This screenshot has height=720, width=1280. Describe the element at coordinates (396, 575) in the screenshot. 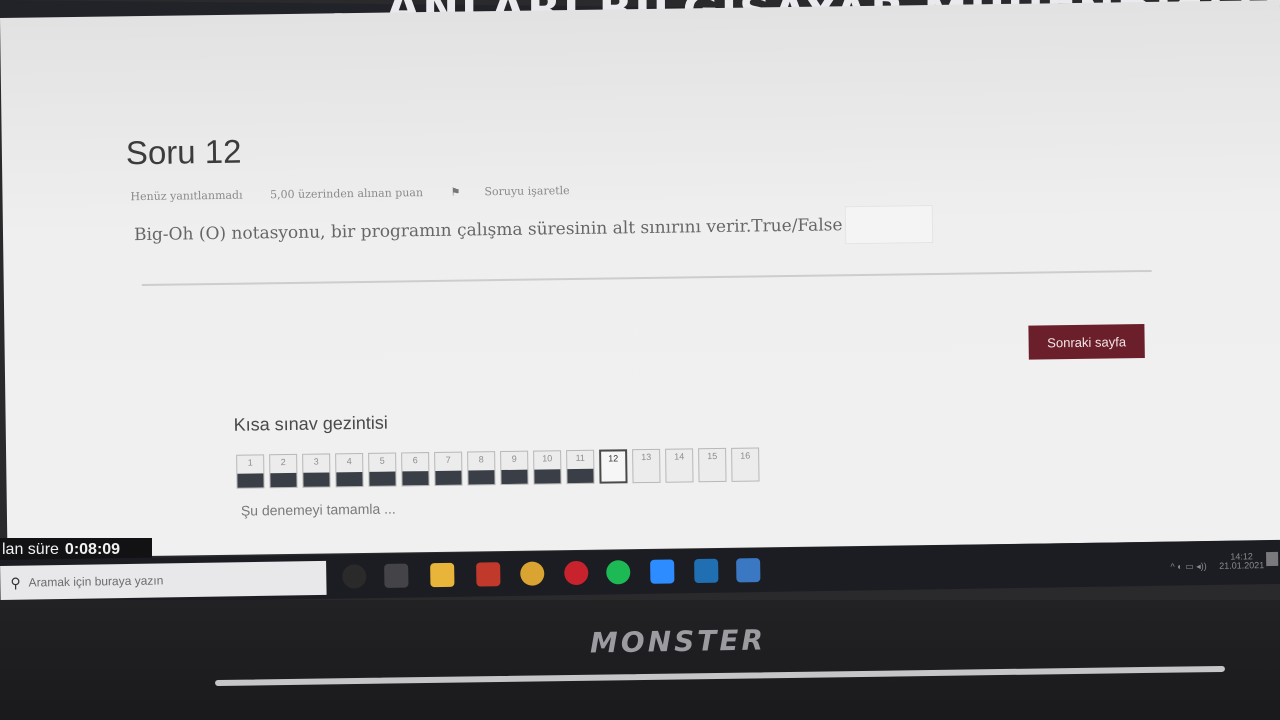

I see `task-view-icon` at that location.